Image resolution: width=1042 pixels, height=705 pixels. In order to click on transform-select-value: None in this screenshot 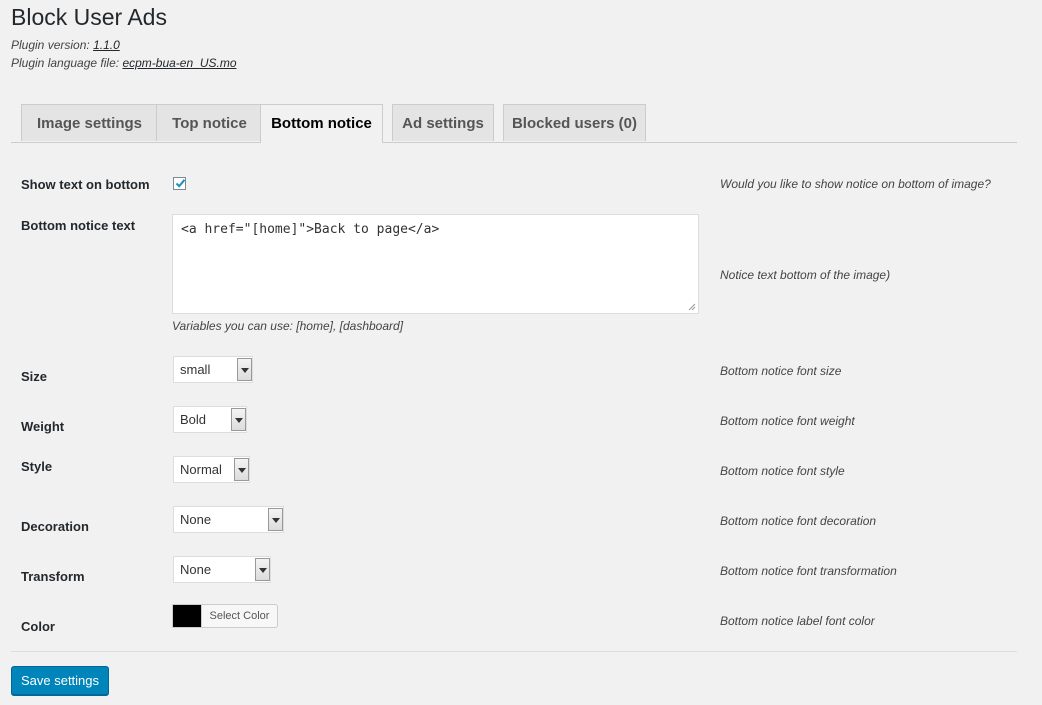, I will do `click(196, 569)`.